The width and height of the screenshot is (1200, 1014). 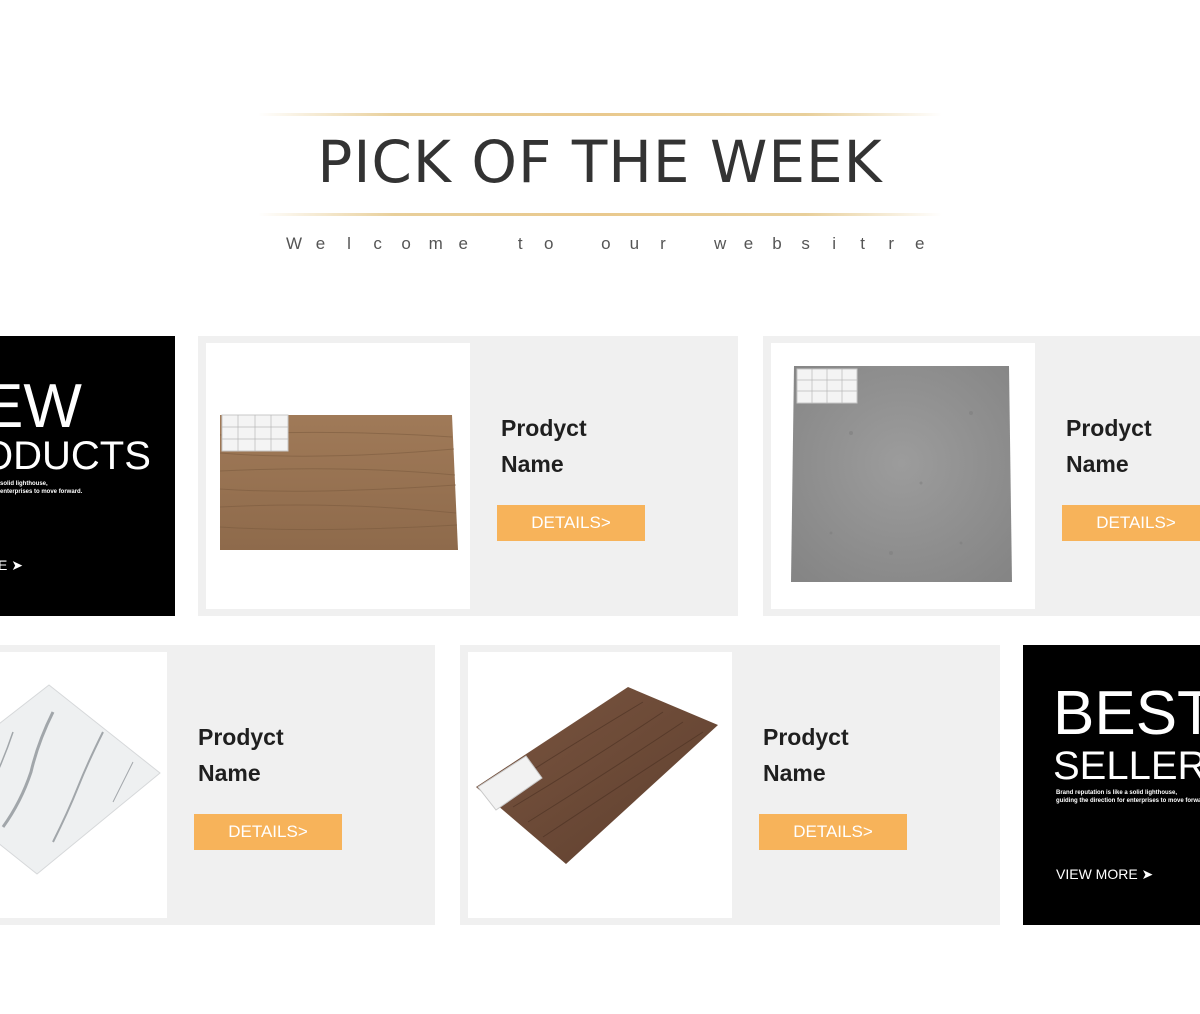 I want to click on gold-divider-top, so click(x=600, y=114).